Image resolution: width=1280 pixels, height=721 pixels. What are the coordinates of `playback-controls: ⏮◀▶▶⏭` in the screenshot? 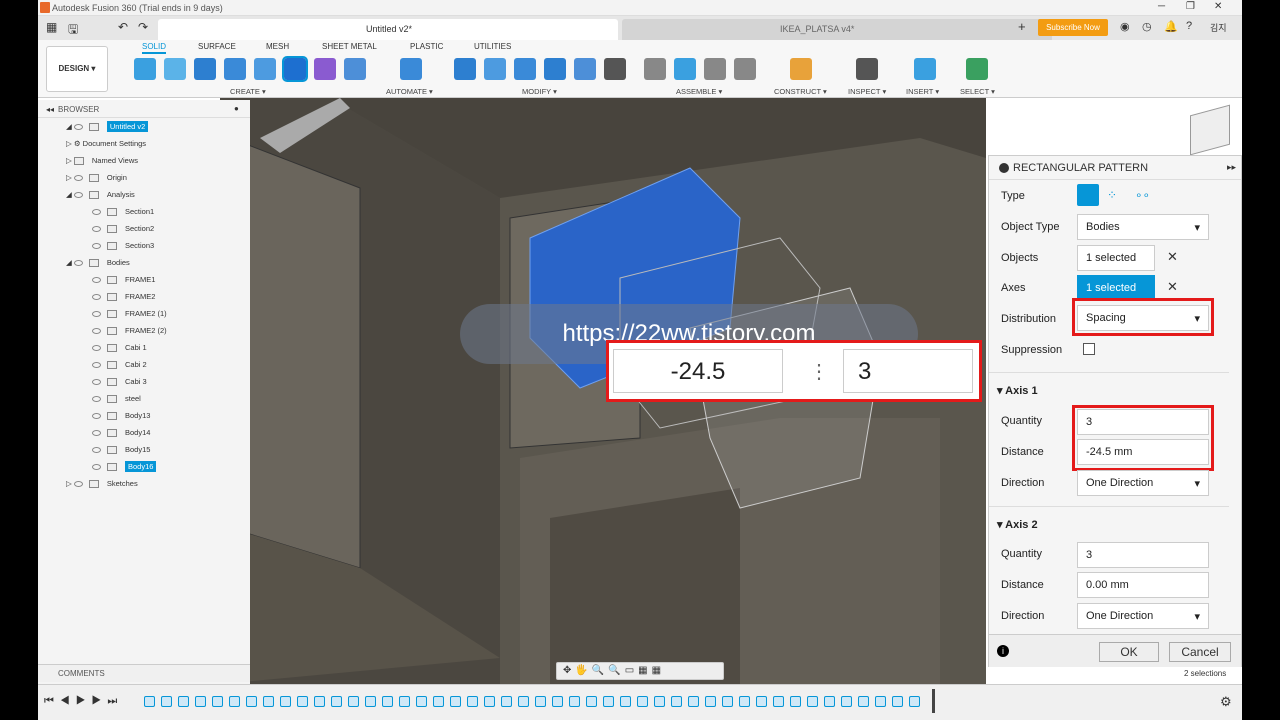 It's located at (83, 701).